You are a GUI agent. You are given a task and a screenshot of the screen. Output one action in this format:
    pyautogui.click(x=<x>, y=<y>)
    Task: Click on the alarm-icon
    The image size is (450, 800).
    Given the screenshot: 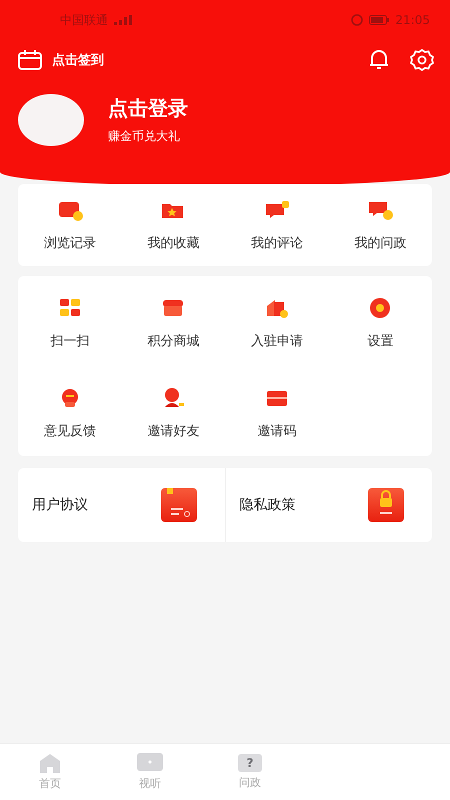 What is the action you would take?
    pyautogui.click(x=357, y=20)
    